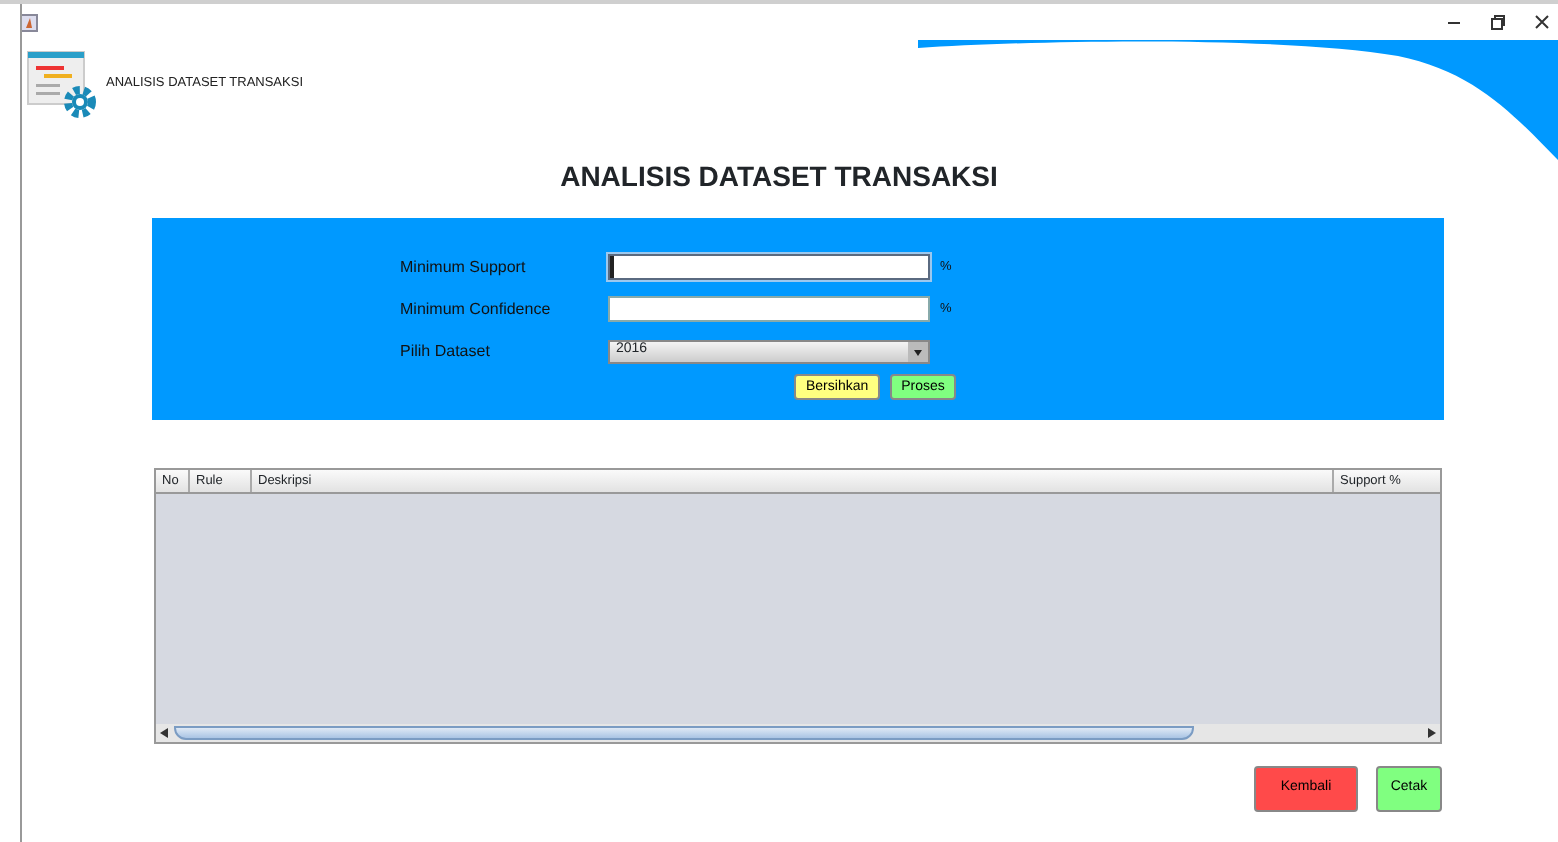  I want to click on scroll-left-icon, so click(165, 733).